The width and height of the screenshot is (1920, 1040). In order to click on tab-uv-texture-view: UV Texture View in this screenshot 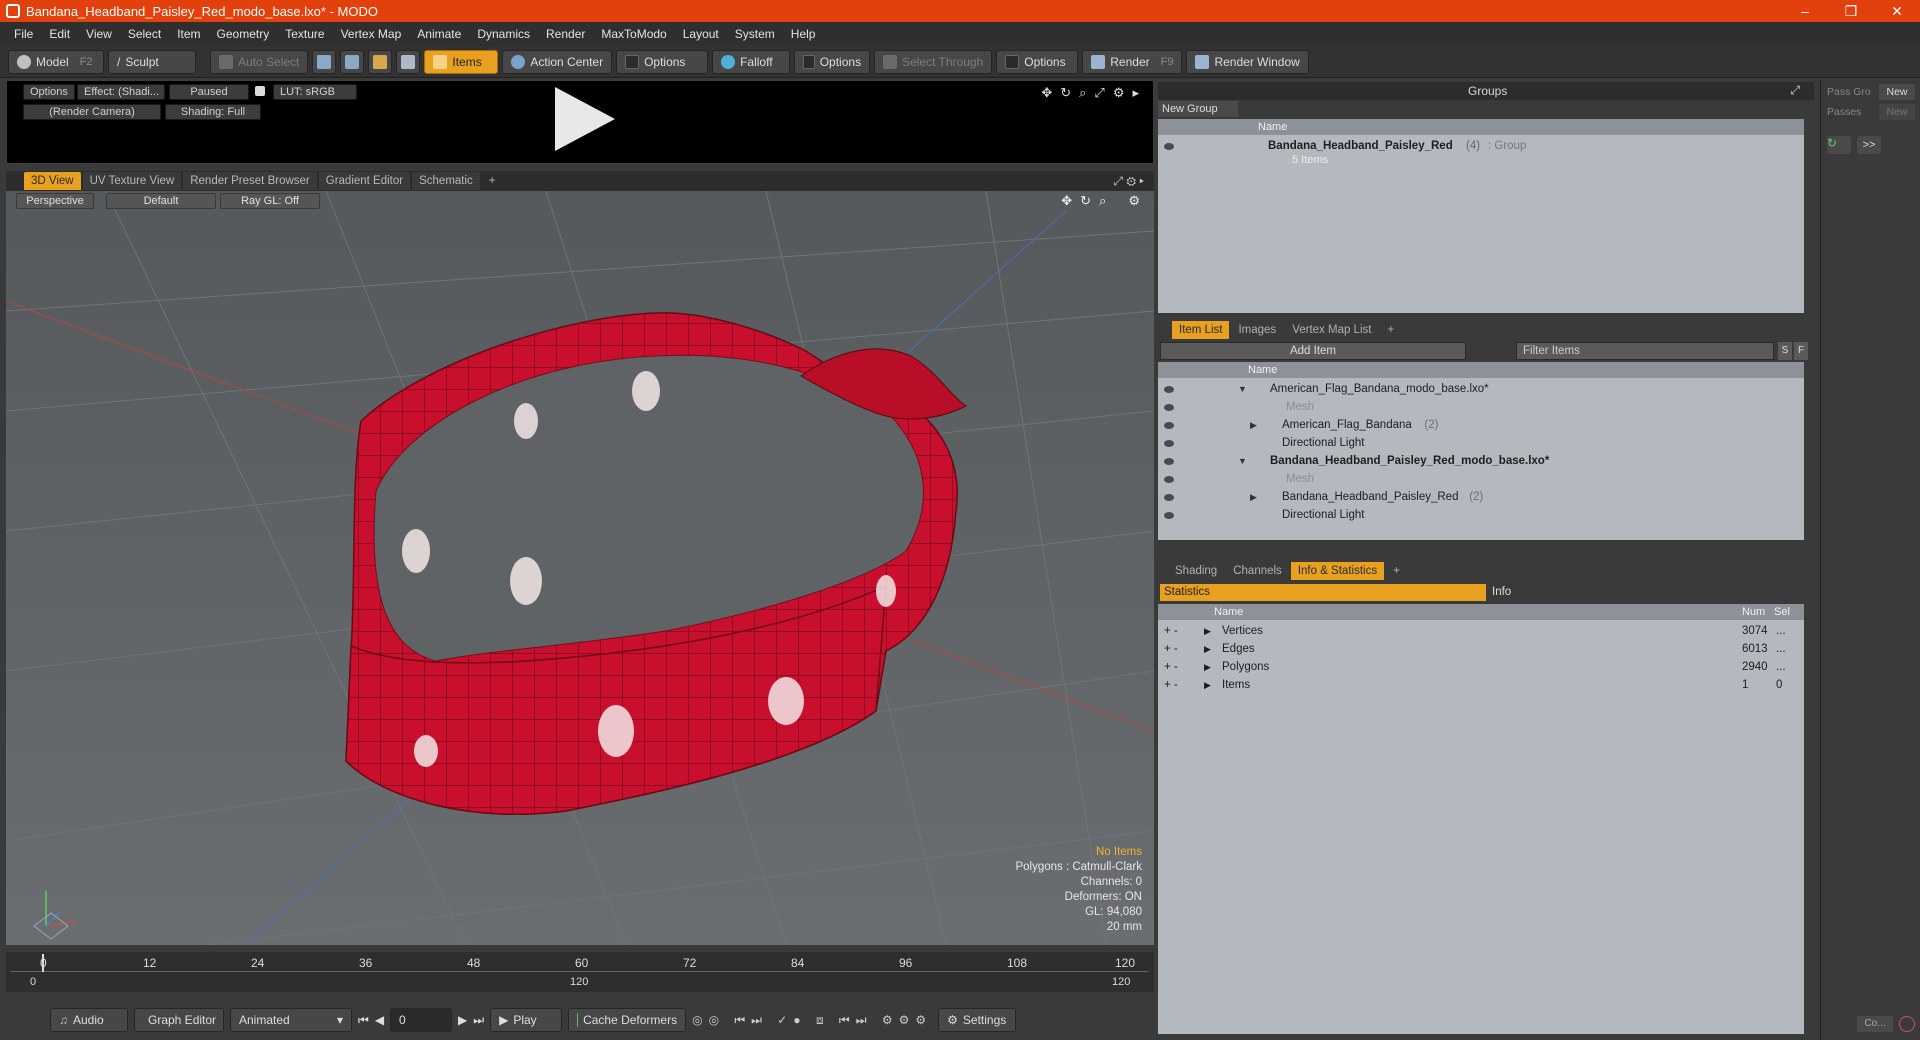, I will do `click(132, 181)`.